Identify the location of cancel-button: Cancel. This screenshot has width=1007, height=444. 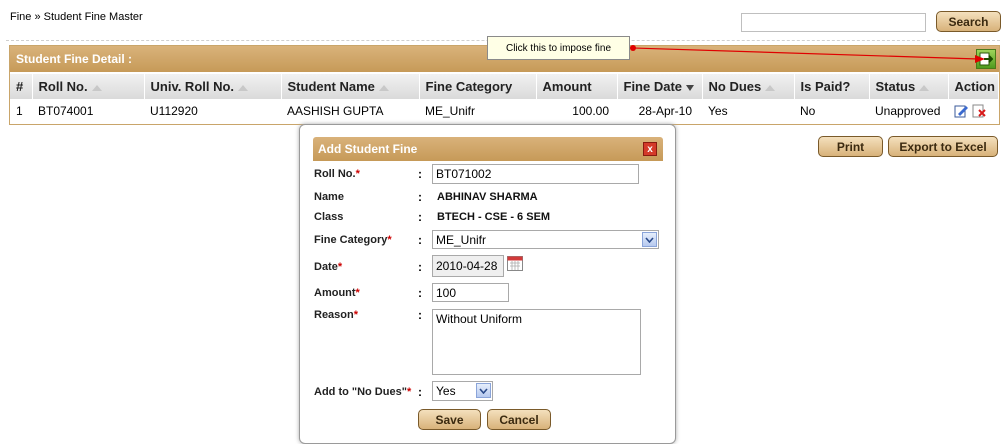
(519, 419).